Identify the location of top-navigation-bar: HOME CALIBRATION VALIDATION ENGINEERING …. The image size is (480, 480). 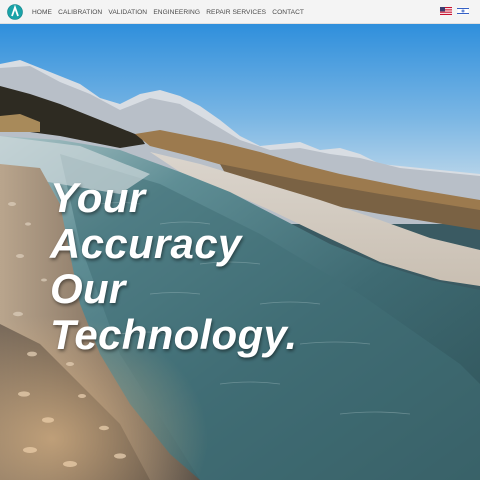
(240, 12).